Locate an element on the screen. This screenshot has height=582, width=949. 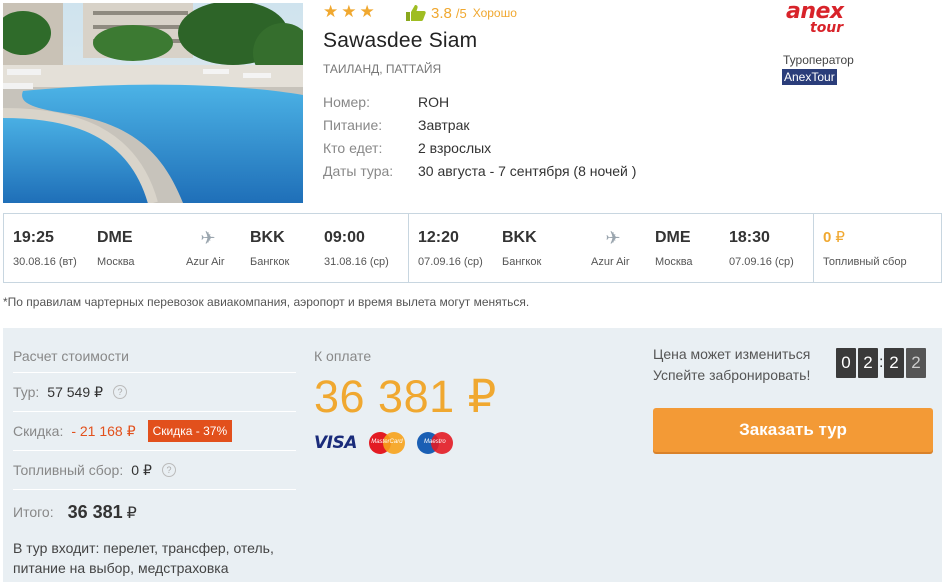
departure-city: Бангкок is located at coordinates (522, 262).